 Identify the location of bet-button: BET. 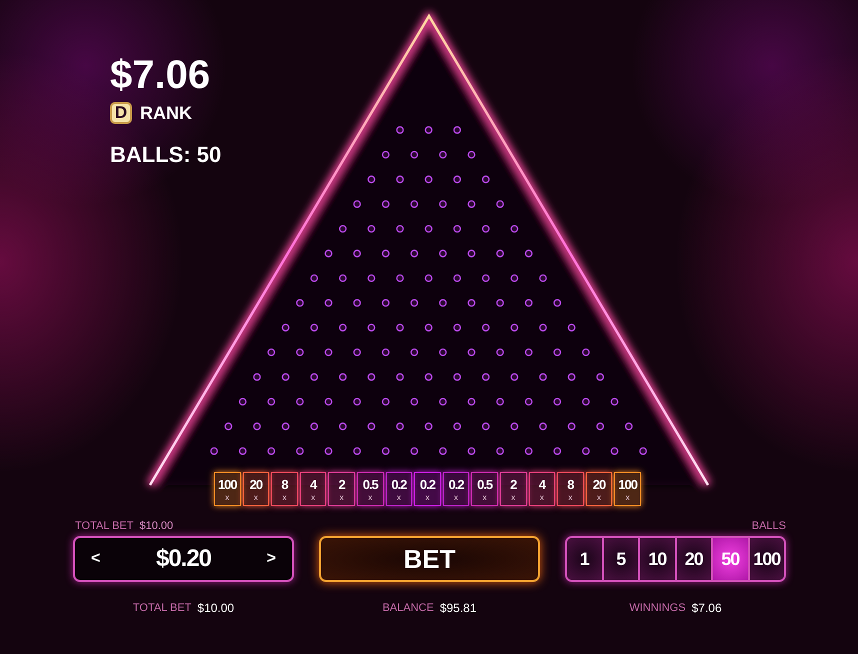
(429, 559).